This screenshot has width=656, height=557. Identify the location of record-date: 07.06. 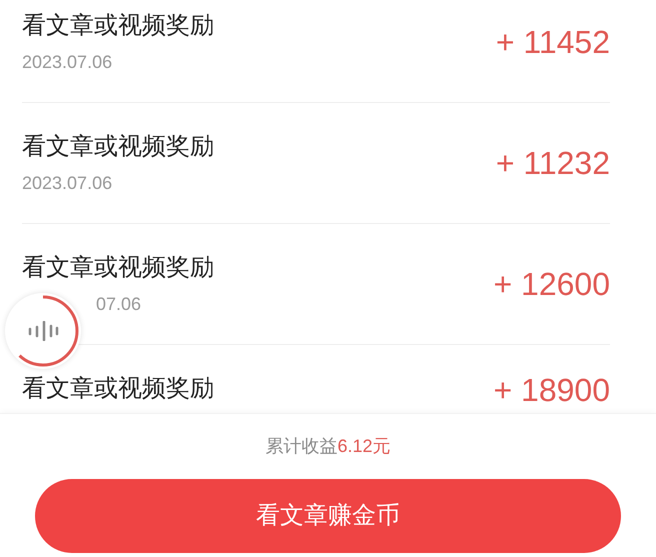
(119, 304).